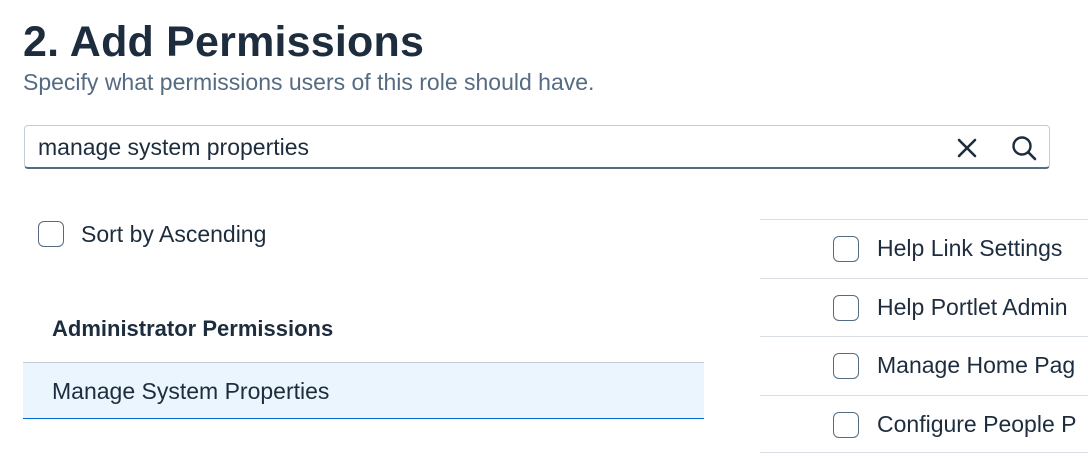  I want to click on permission-row: Configure People P, so click(924, 423).